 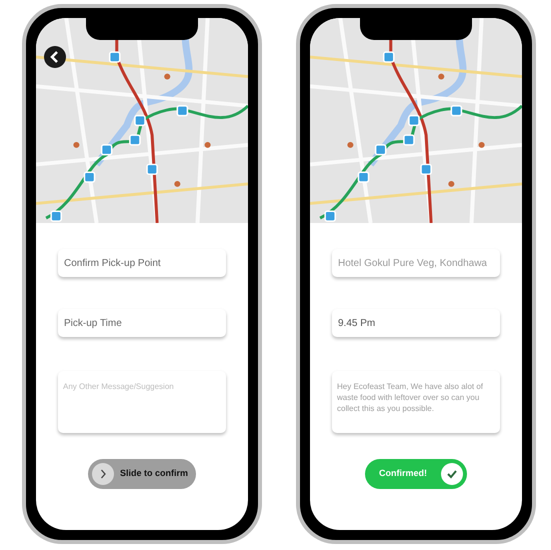 What do you see at coordinates (452, 474) in the screenshot?
I see `checkmark-icon` at bounding box center [452, 474].